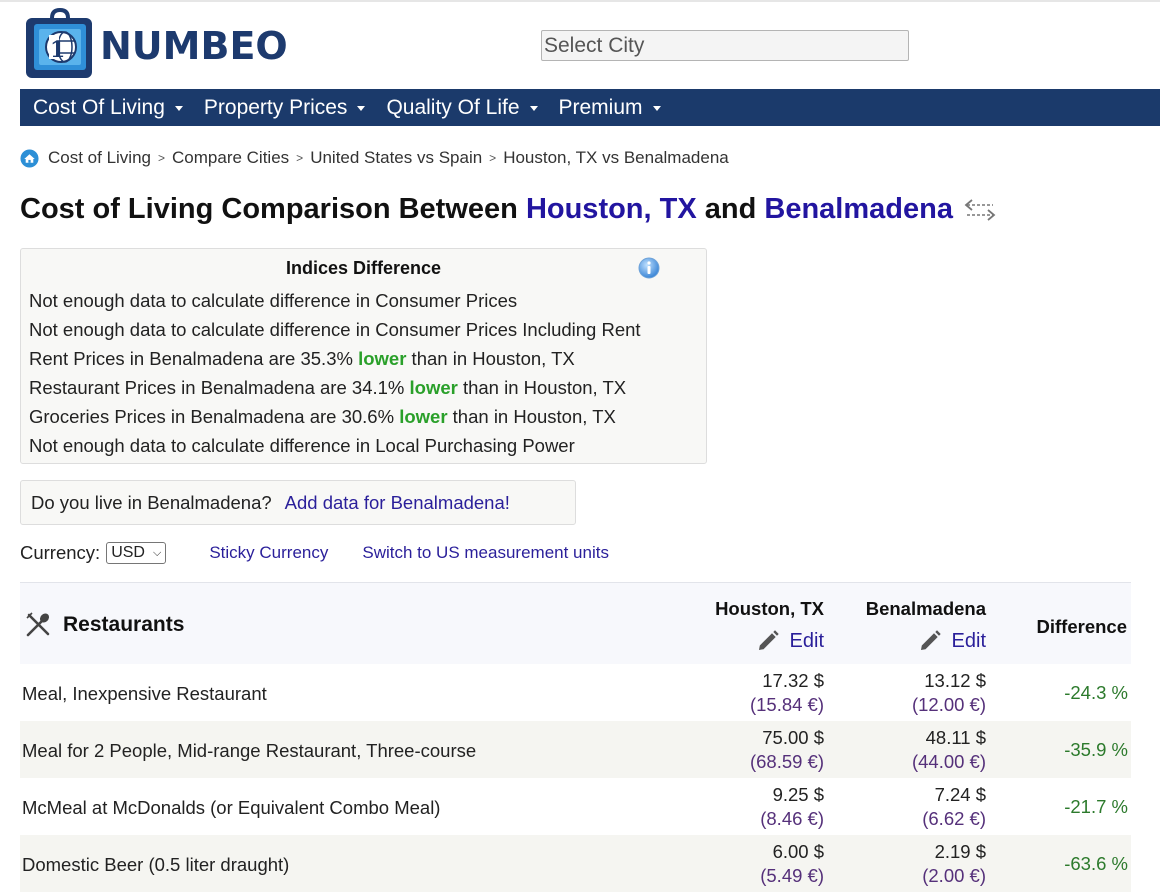  Describe the element at coordinates (1096, 863) in the screenshot. I see `price-difference: -63.6 %` at that location.